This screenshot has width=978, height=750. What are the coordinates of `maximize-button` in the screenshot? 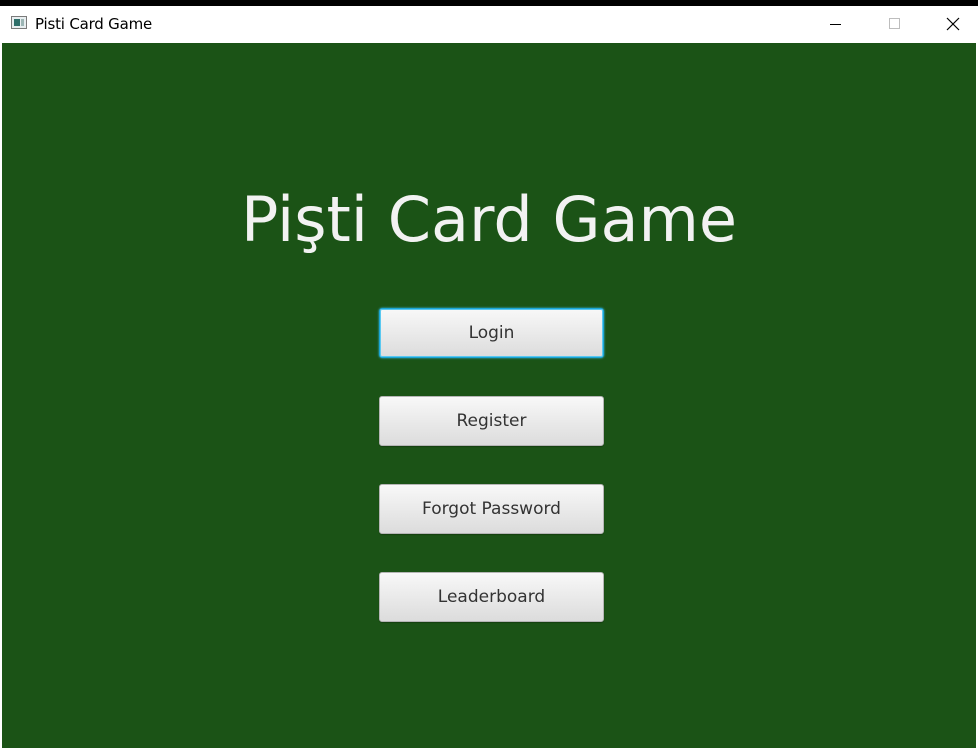 It's located at (893, 24).